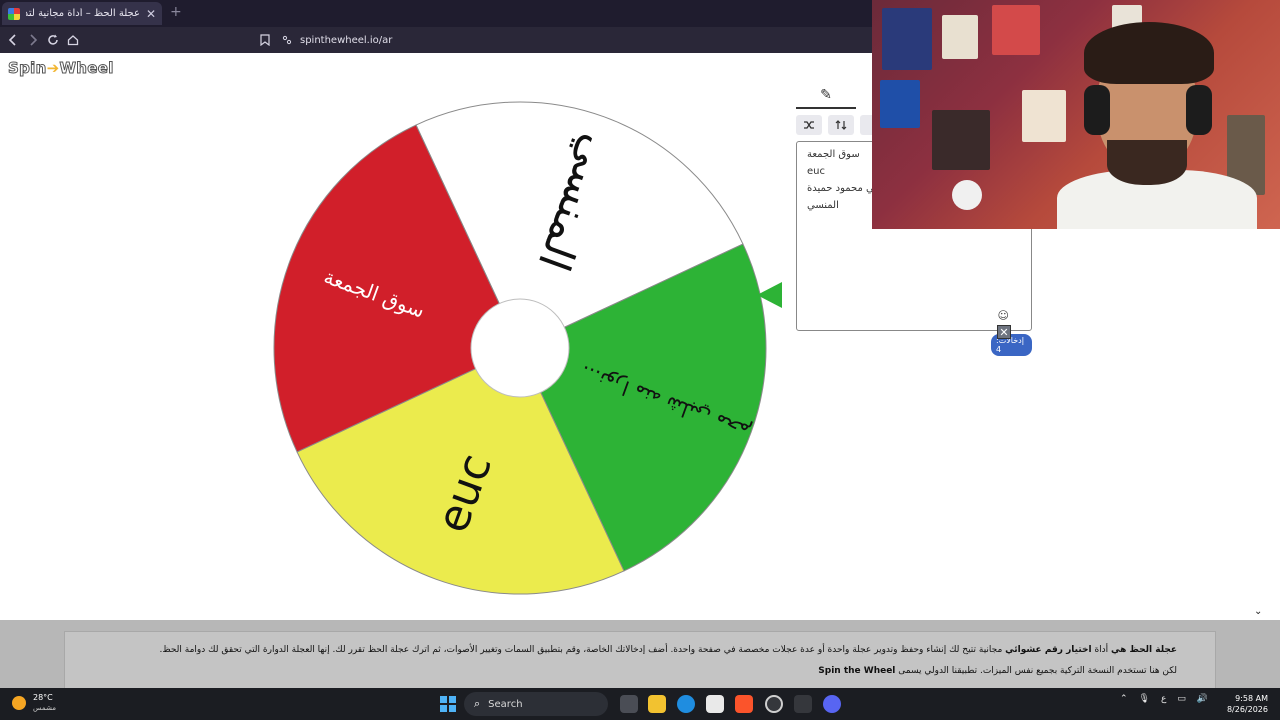  What do you see at coordinates (14, 13) in the screenshot?
I see `wheel-favicon-icon` at bounding box center [14, 13].